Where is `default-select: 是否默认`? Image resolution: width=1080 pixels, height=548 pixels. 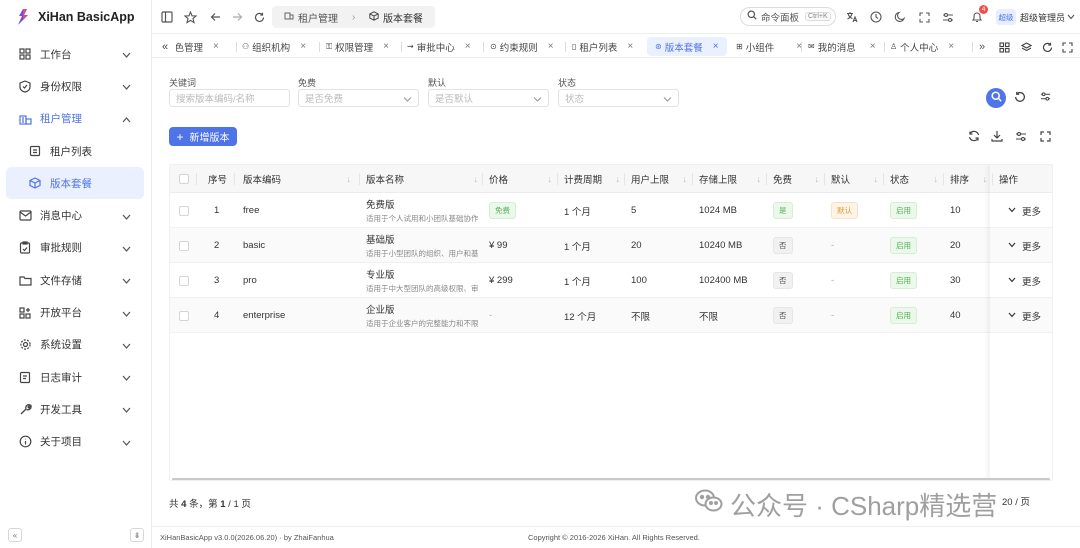 default-select: 是否默认 is located at coordinates (488, 98).